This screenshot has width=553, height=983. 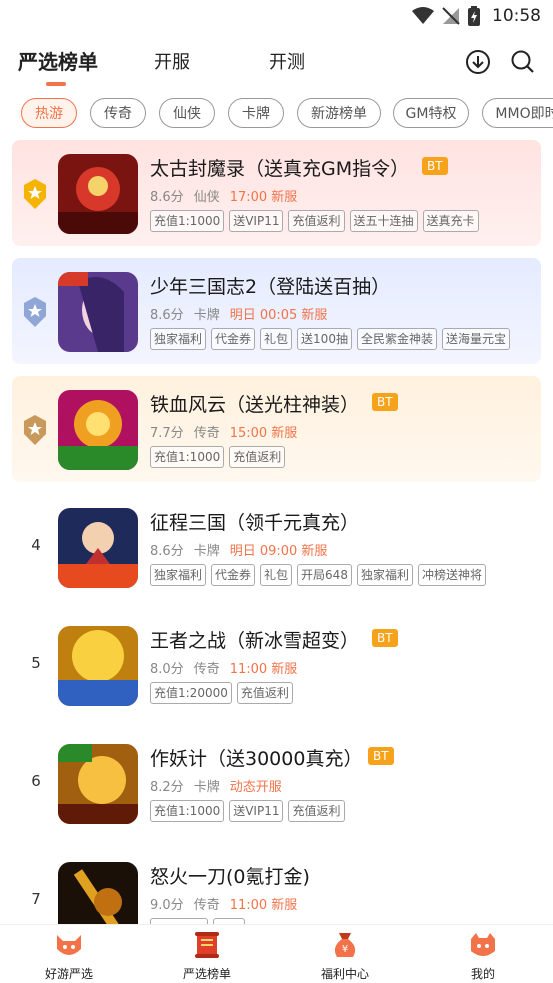 What do you see at coordinates (396, 339) in the screenshot?
I see `tag: 全民紫金神装` at bounding box center [396, 339].